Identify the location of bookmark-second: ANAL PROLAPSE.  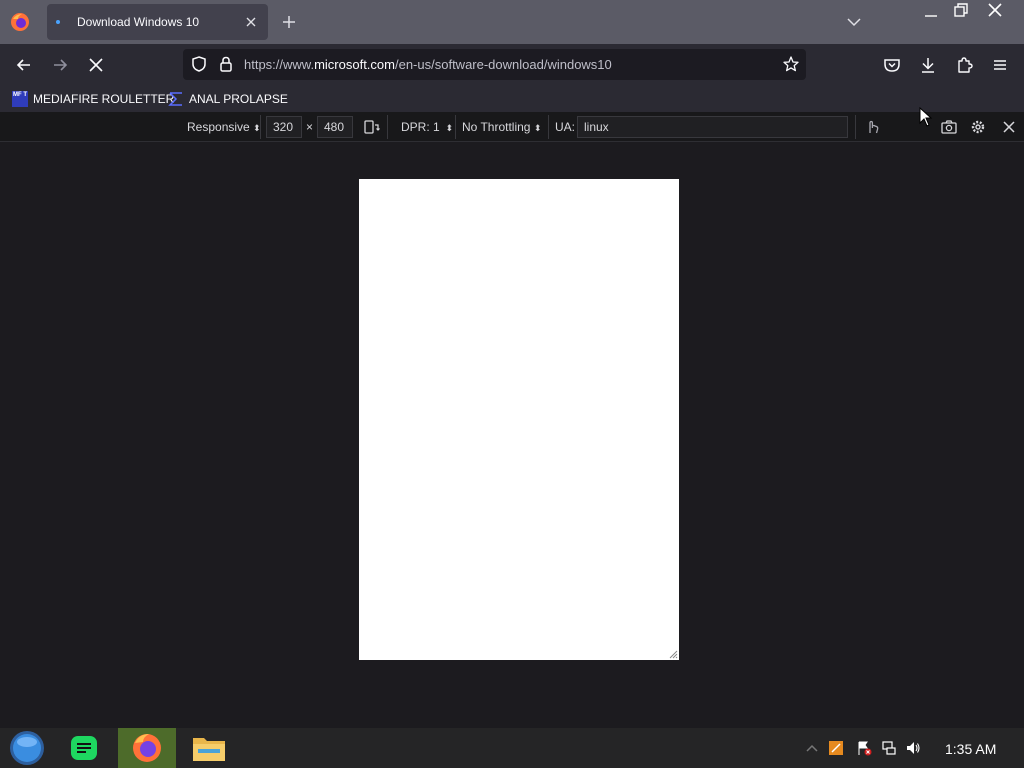
(228, 99).